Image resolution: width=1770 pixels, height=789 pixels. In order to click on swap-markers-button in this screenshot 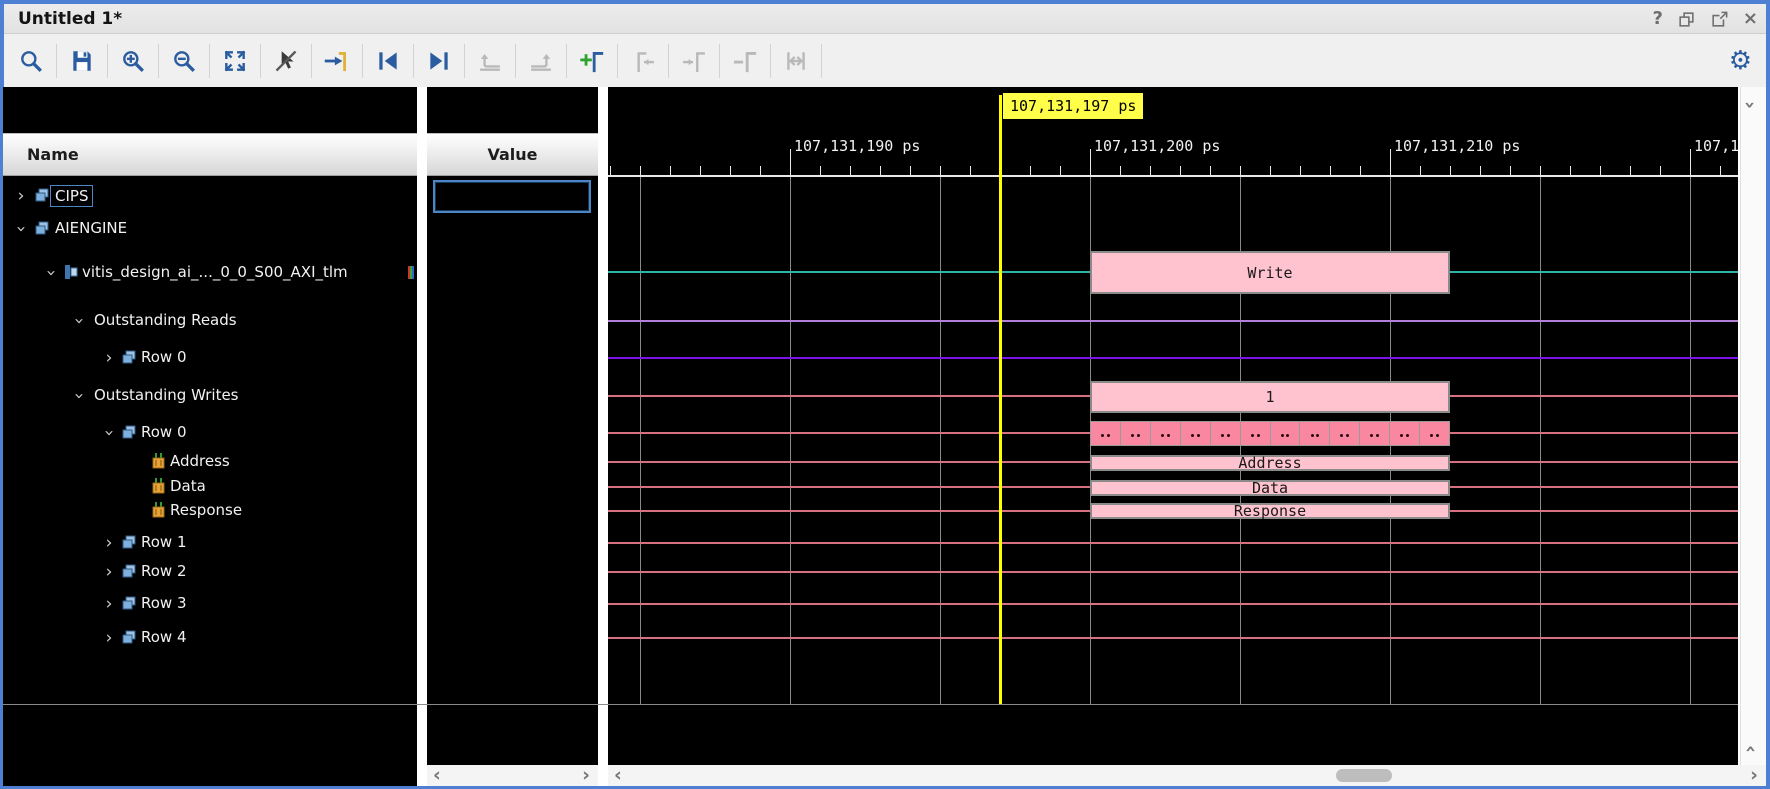, I will do `click(796, 61)`.